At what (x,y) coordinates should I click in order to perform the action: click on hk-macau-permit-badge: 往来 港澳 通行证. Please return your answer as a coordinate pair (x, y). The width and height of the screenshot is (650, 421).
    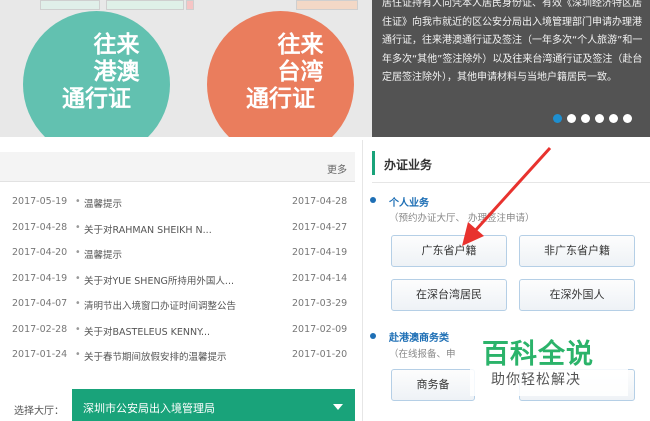
    Looking at the image, I should click on (96, 74).